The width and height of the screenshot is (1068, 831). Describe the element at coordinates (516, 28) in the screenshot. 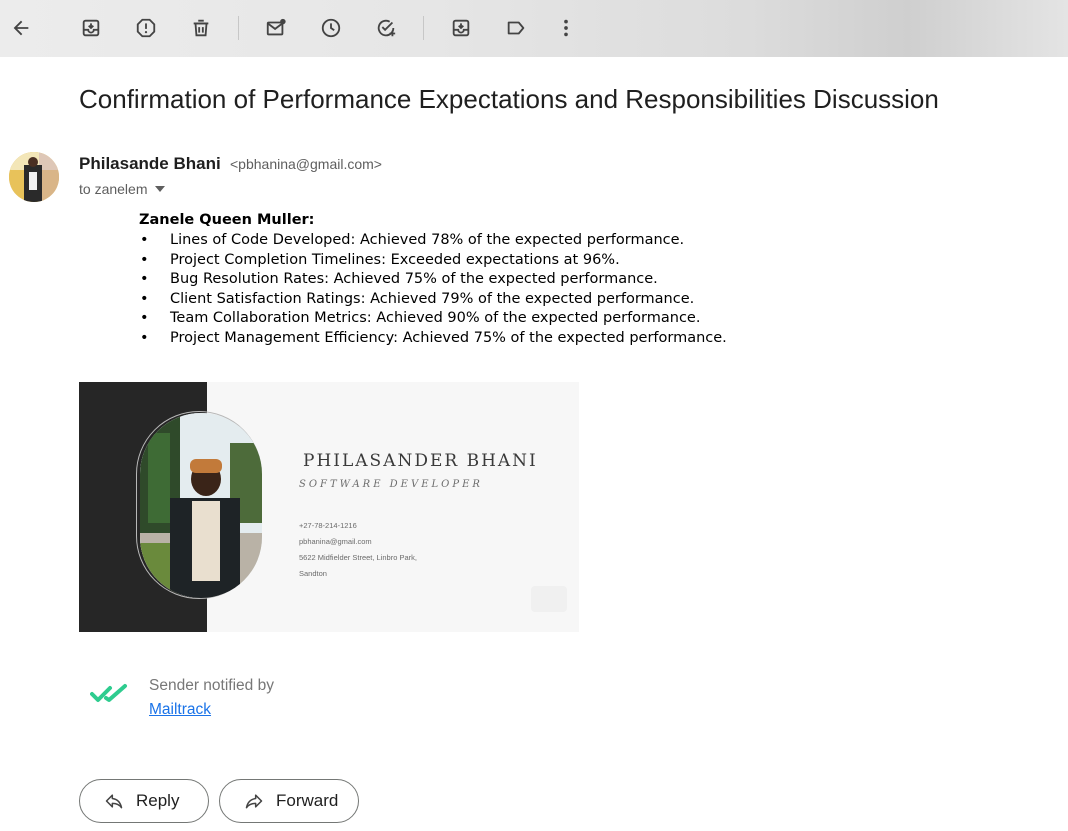

I see `label-icon` at that location.